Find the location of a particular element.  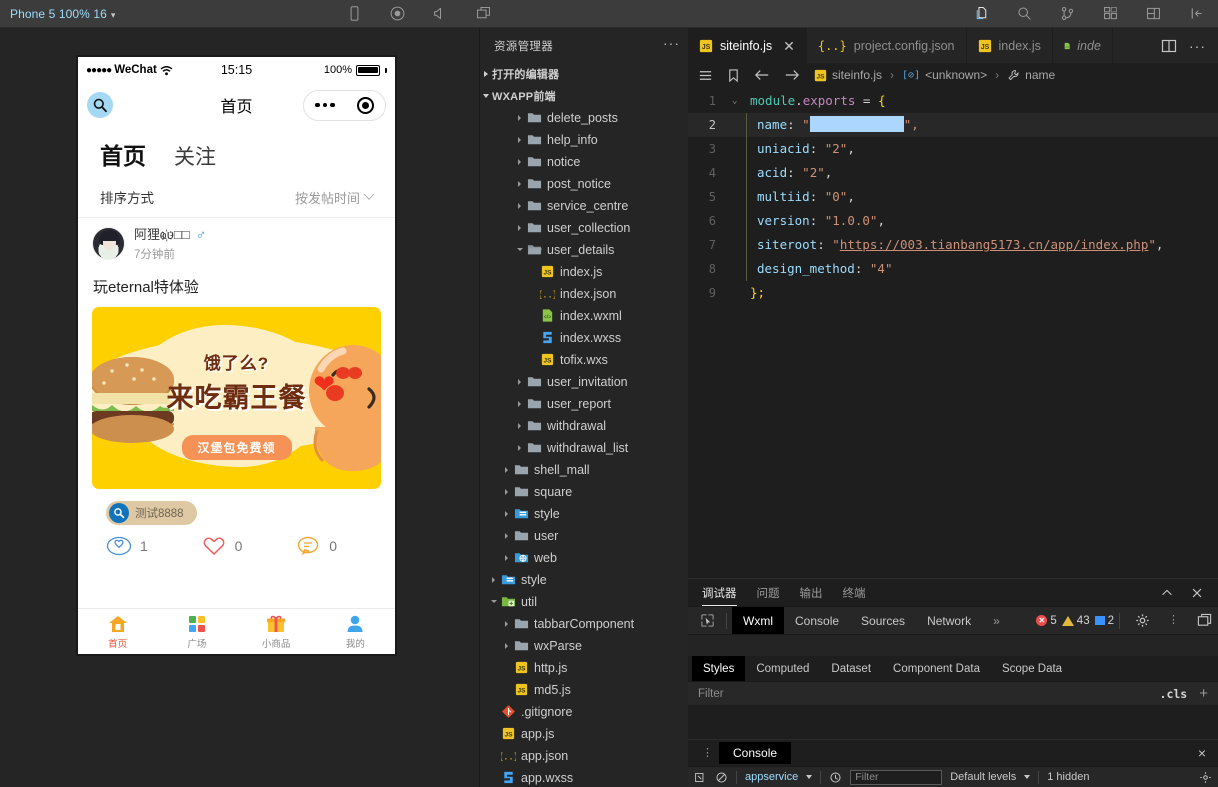

kebab-icon: ⋮ is located at coordinates (1173, 620).